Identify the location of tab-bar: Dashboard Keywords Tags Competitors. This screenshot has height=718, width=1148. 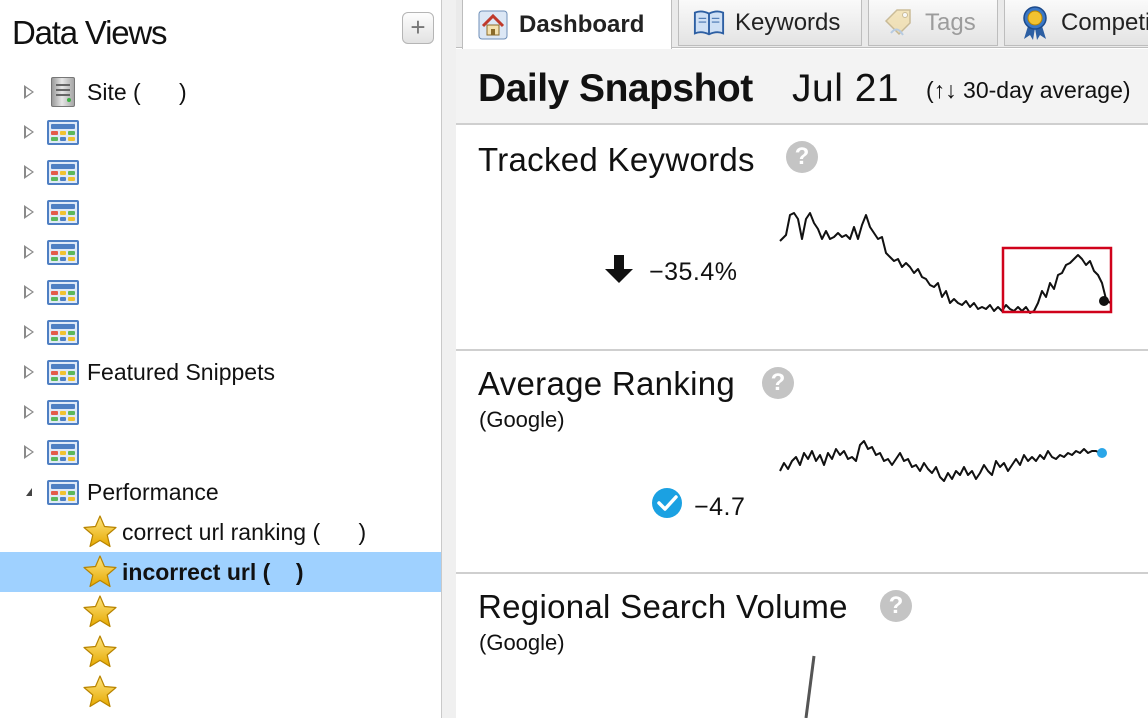
(802, 24).